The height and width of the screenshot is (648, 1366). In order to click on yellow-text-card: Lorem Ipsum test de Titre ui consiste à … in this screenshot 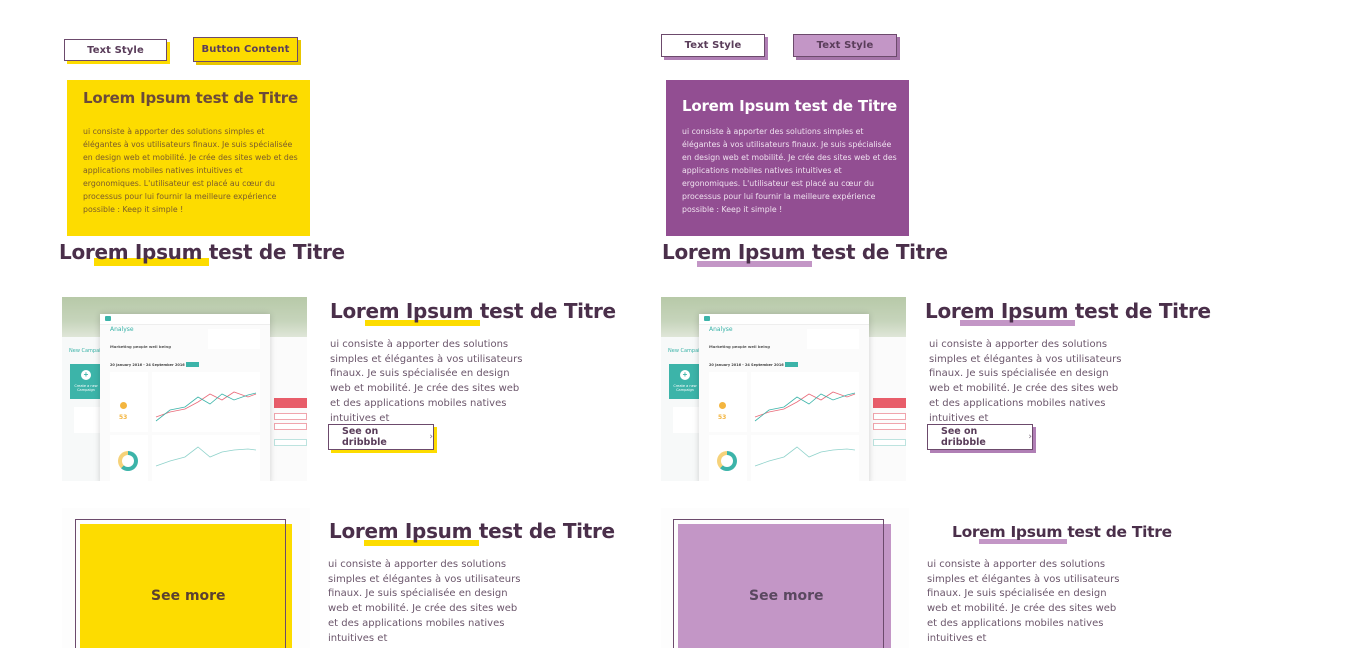, I will do `click(188, 158)`.